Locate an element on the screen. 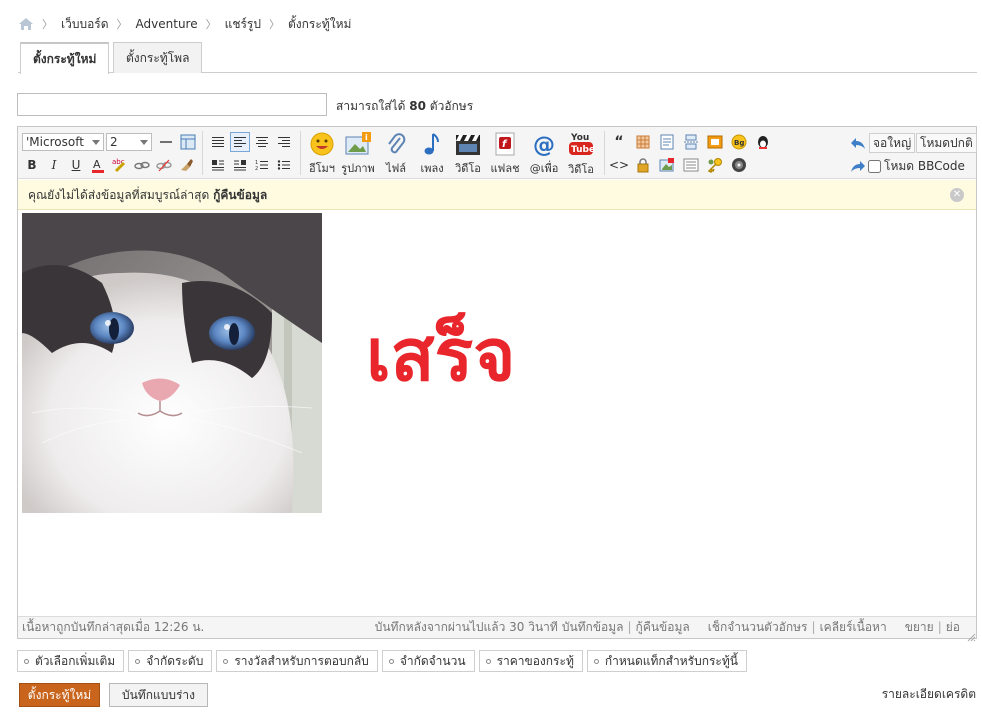  unordered-list-icon is located at coordinates (284, 165).